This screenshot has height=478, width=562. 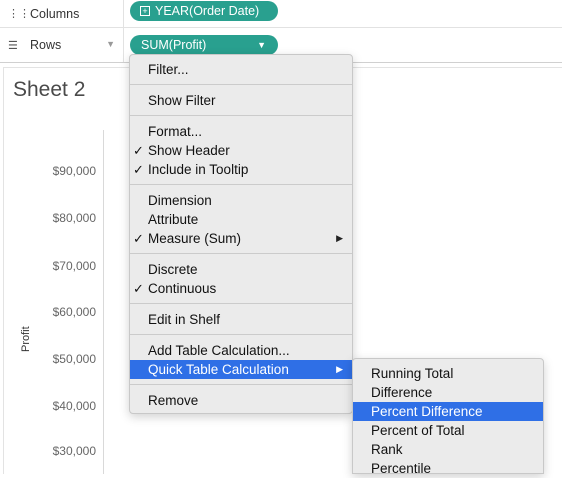 What do you see at coordinates (241, 238) in the screenshot?
I see `menu-item-measure: ✓ Measure (Sum) ▶` at bounding box center [241, 238].